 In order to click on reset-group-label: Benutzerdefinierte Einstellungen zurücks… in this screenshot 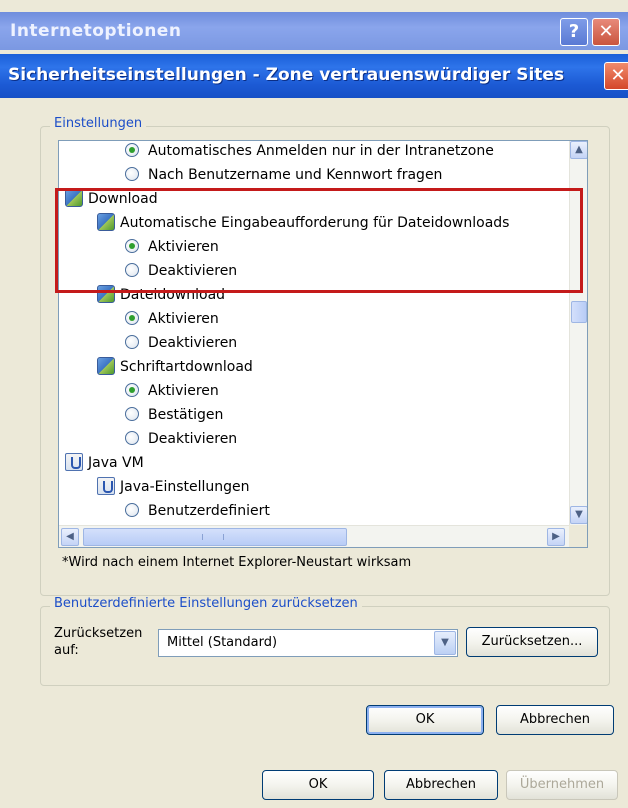, I will do `click(206, 603)`.